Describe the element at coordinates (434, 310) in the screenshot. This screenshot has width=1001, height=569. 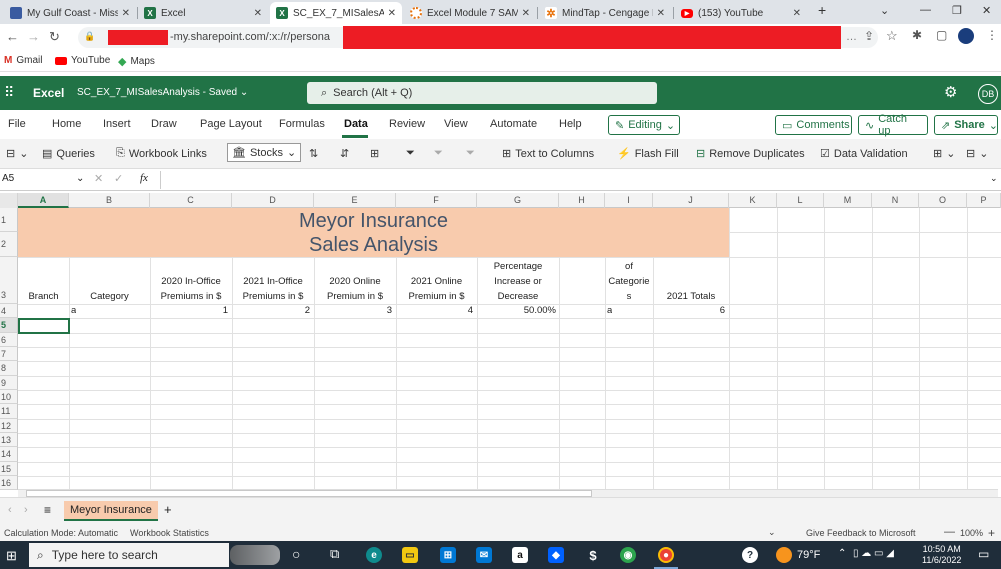
I see `cell-f4: 4` at that location.